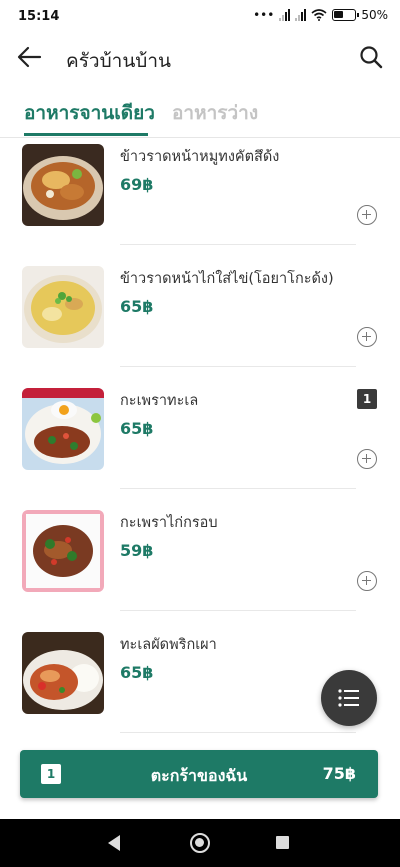 The width and height of the screenshot is (400, 867). I want to click on category-menu-button, so click(349, 698).